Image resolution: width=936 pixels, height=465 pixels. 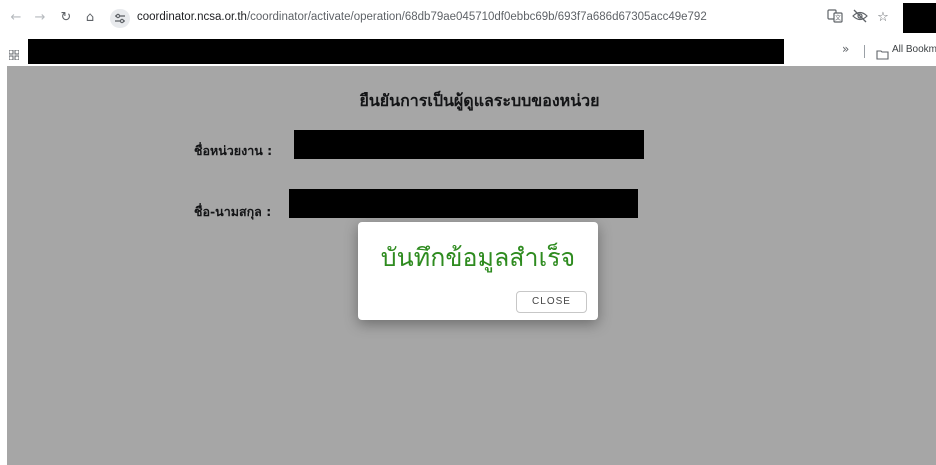 I want to click on bookmarks-bar: » All Bookma, so click(x=468, y=51).